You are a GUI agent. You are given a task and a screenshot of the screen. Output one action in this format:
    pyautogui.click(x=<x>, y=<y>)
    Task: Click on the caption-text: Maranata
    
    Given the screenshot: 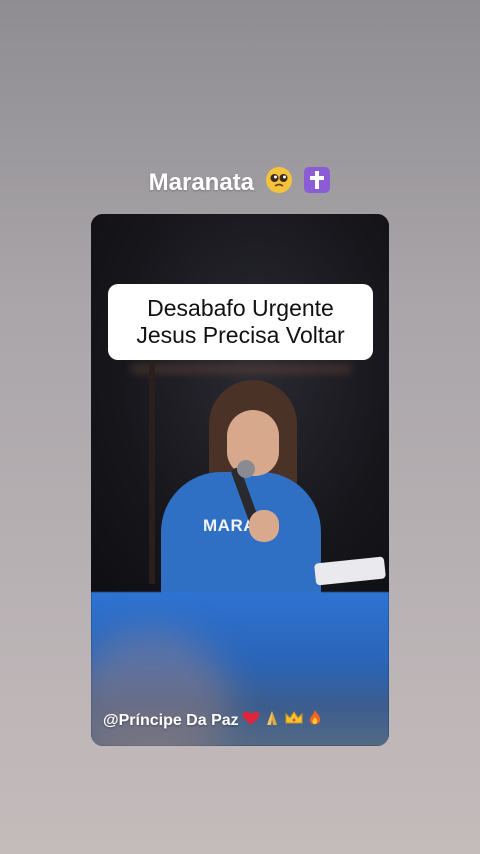 What is the action you would take?
    pyautogui.click(x=201, y=182)
    